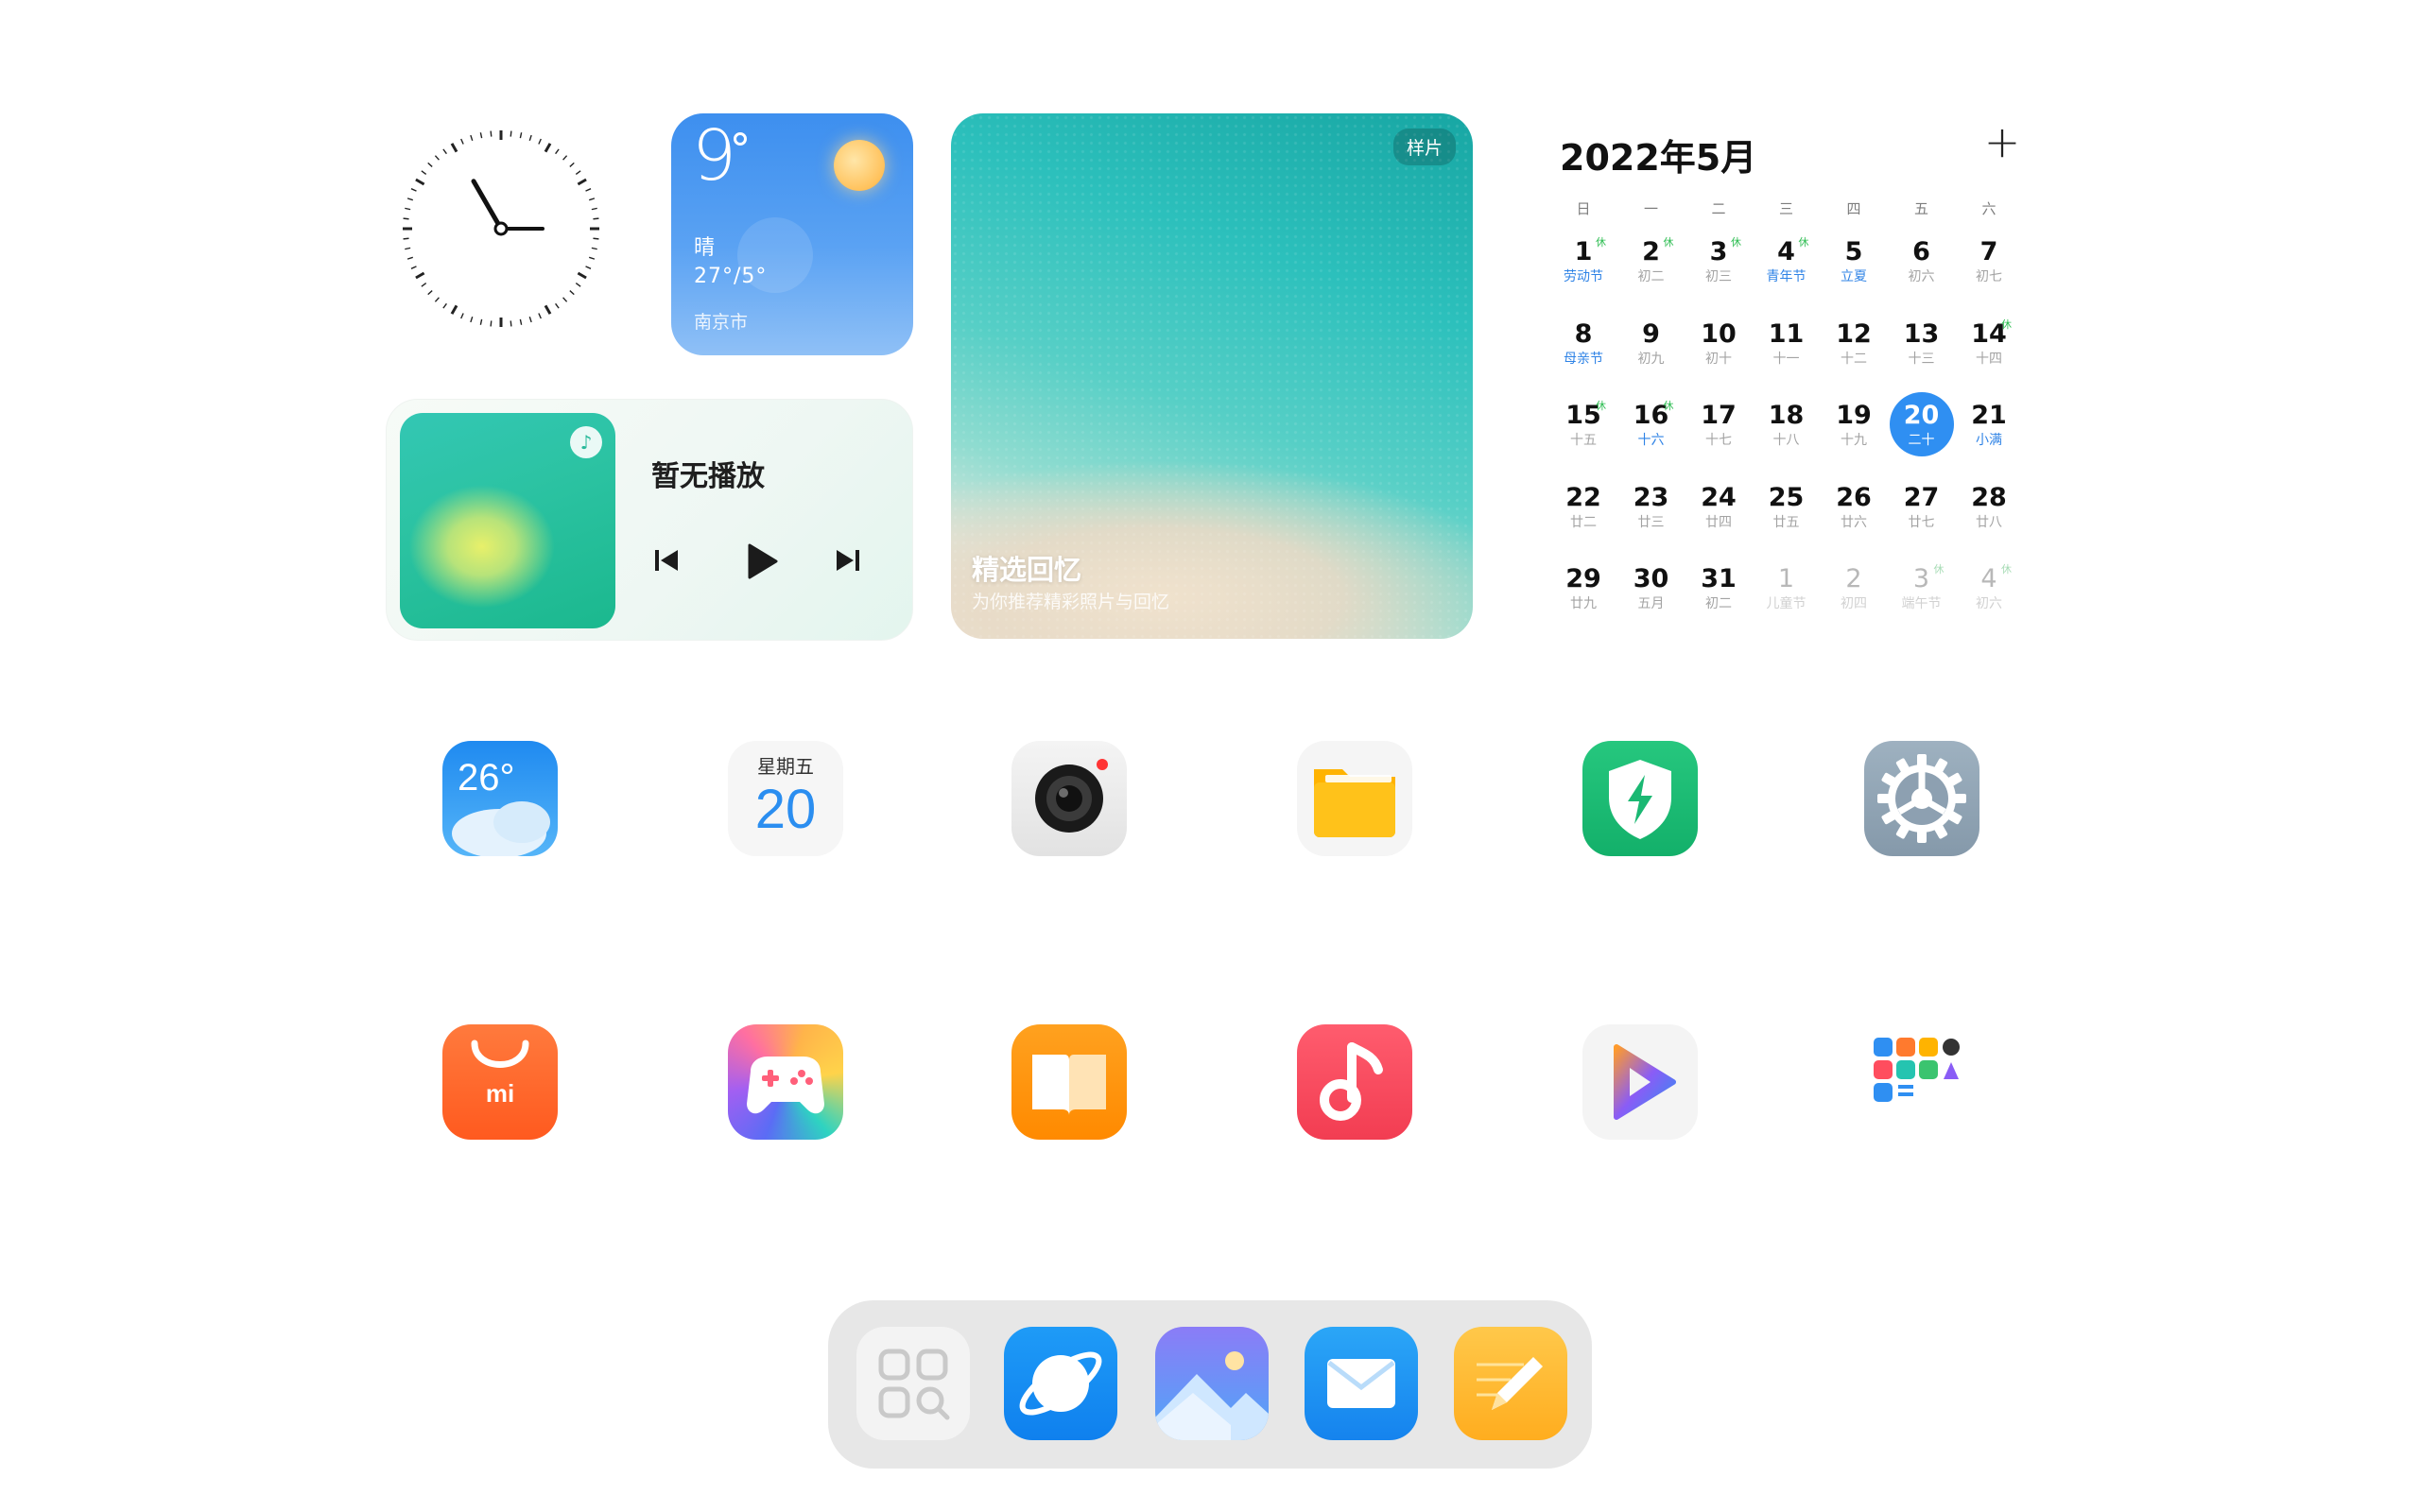  What do you see at coordinates (785, 798) in the screenshot?
I see `calendar-app-icon: 星期五 20` at bounding box center [785, 798].